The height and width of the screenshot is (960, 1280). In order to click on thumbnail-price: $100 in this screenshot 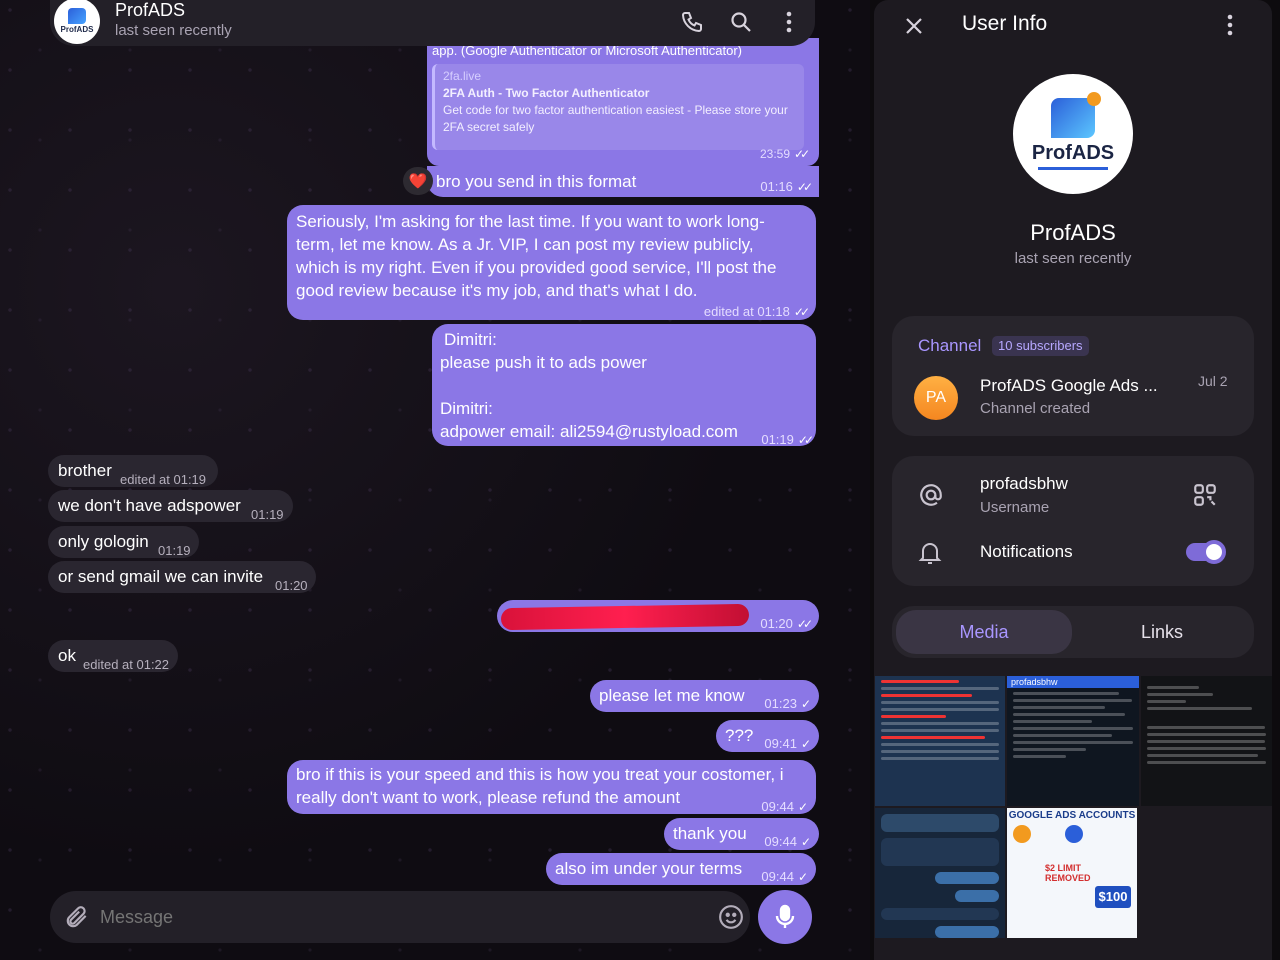, I will do `click(1113, 897)`.